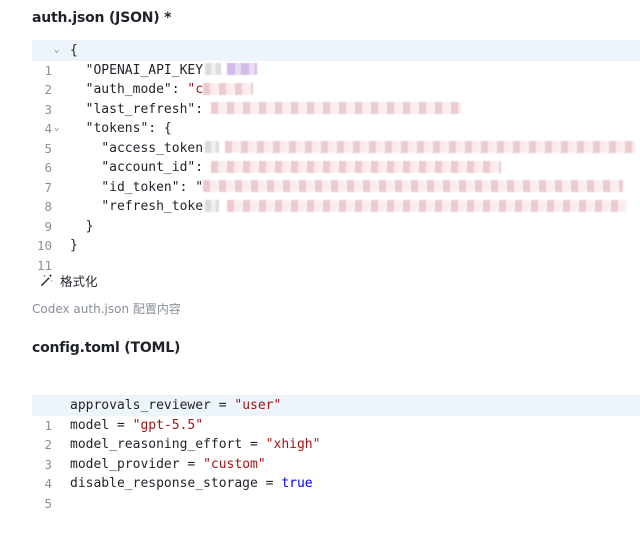 This screenshot has height=552, width=640. I want to click on editor-line: 4 model_provider = "custom", so click(336, 473).